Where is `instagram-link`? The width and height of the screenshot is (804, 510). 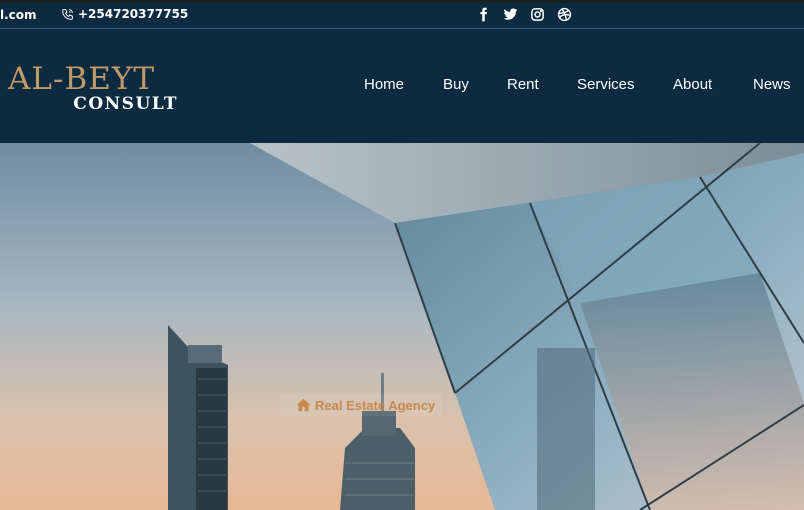 instagram-link is located at coordinates (537, 14).